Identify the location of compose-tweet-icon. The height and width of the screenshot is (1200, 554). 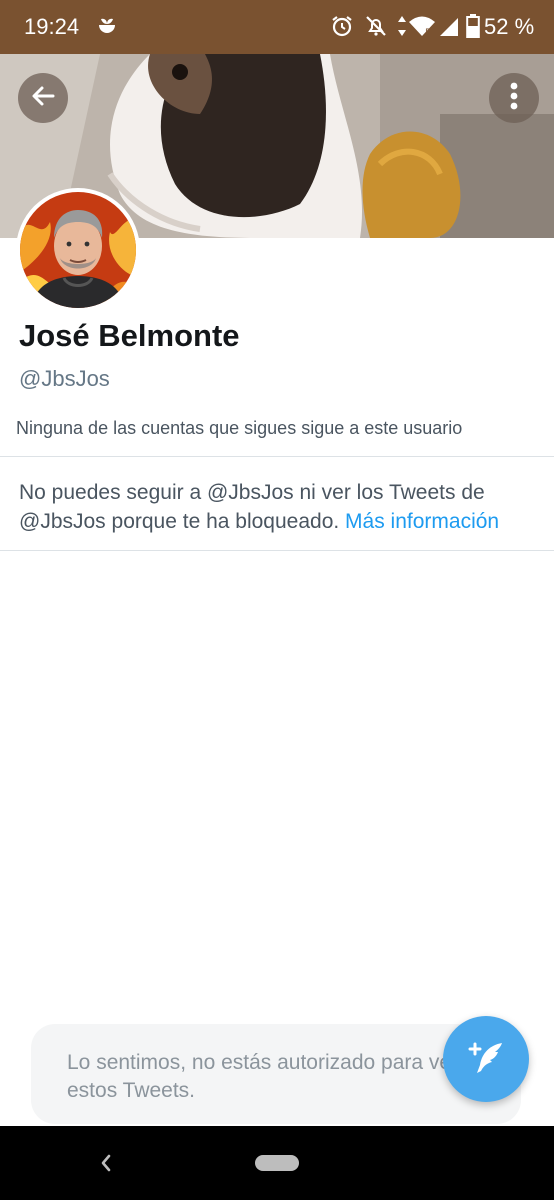
(486, 1059).